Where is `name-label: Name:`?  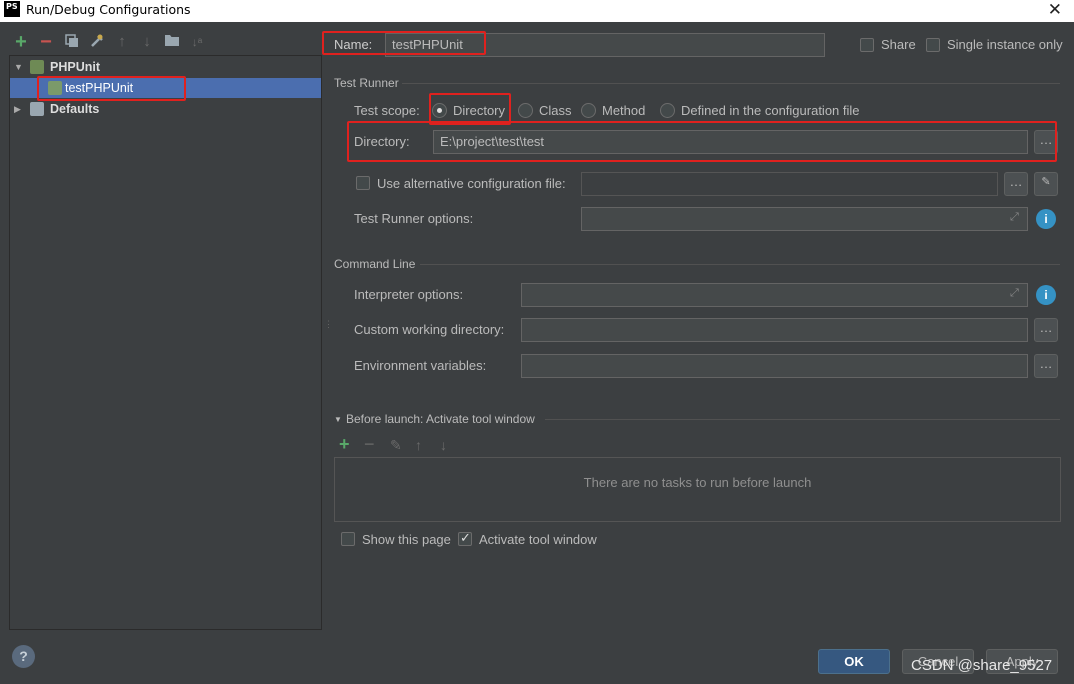
name-label: Name: is located at coordinates (353, 44).